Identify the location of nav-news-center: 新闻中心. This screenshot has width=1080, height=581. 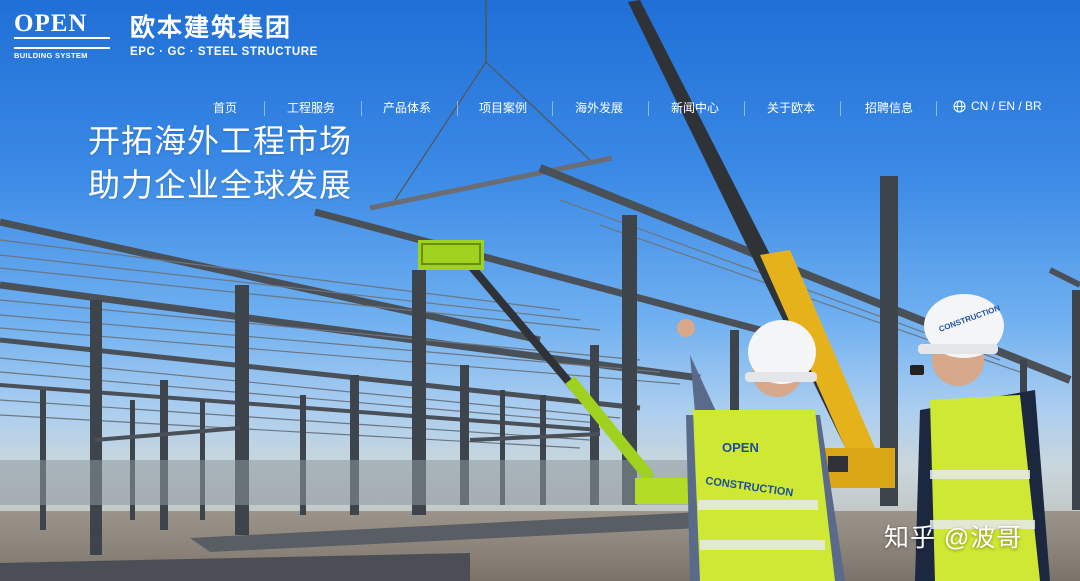
(695, 107).